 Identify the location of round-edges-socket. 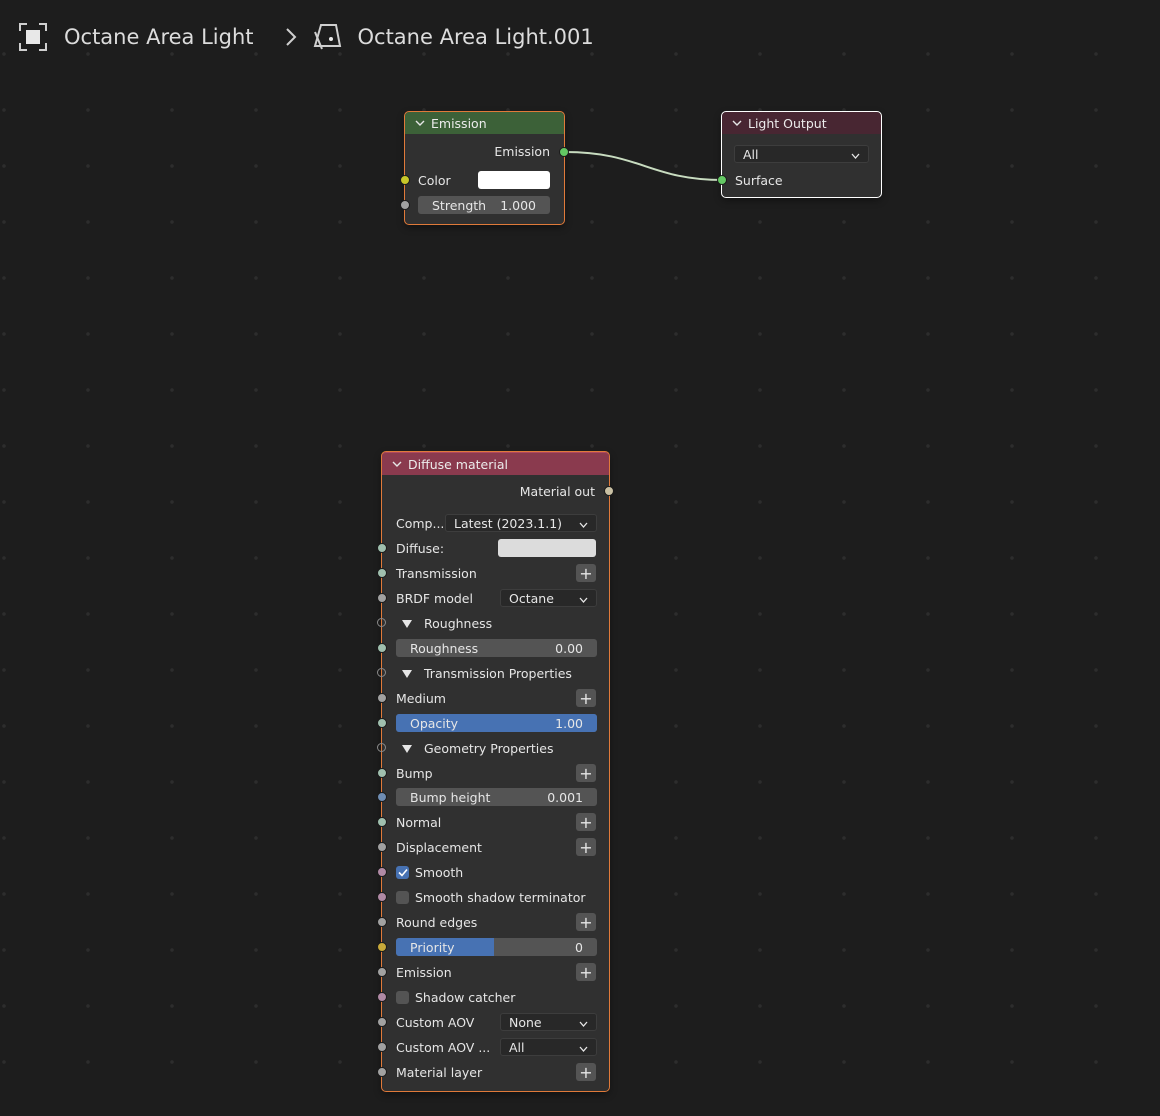
(382, 922).